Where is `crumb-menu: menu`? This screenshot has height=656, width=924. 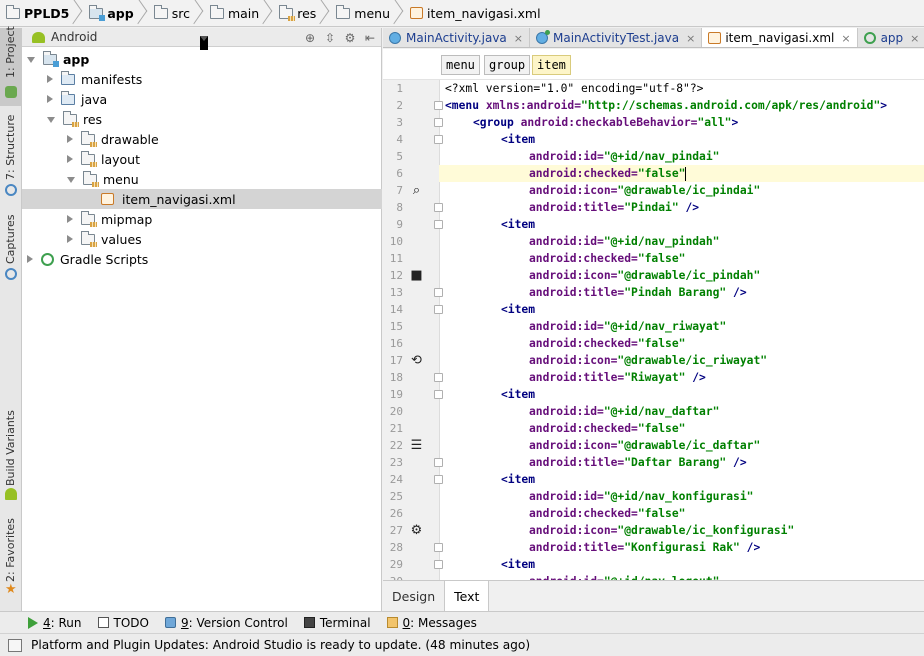
crumb-menu: menu is located at coordinates (367, 13).